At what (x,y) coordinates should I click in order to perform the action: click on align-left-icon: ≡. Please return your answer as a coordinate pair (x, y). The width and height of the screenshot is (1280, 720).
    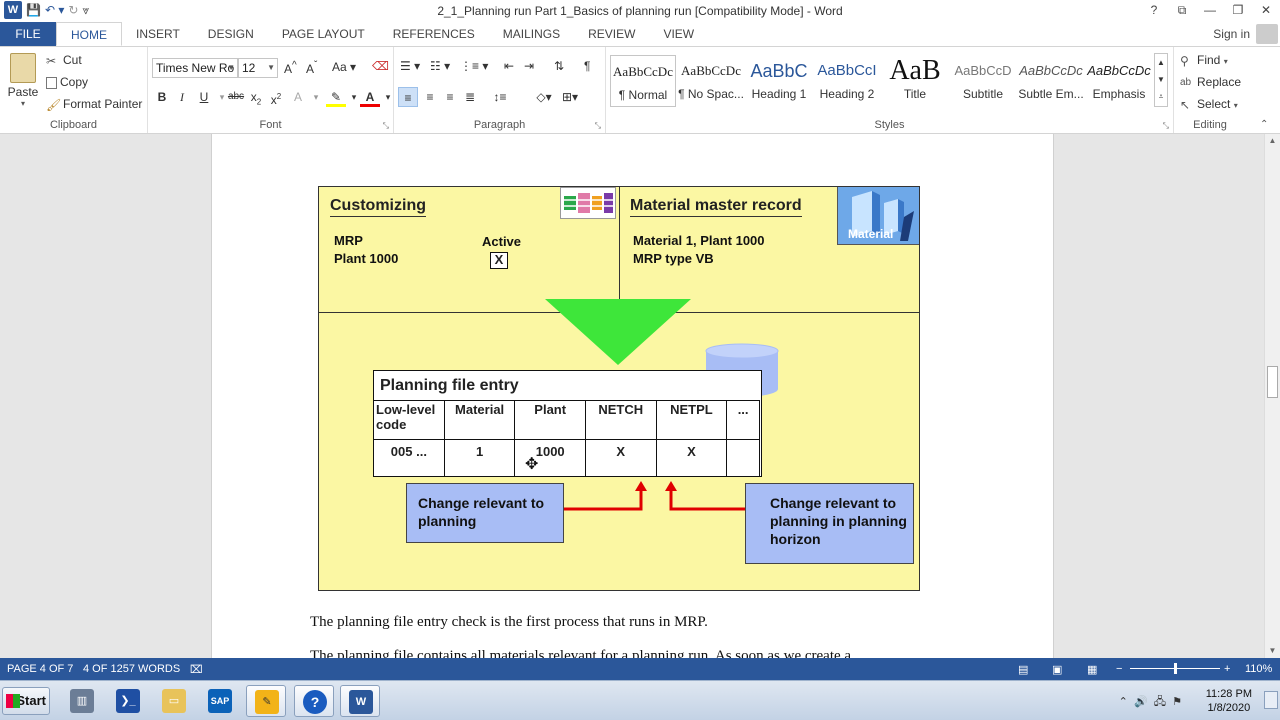
    Looking at the image, I should click on (408, 97).